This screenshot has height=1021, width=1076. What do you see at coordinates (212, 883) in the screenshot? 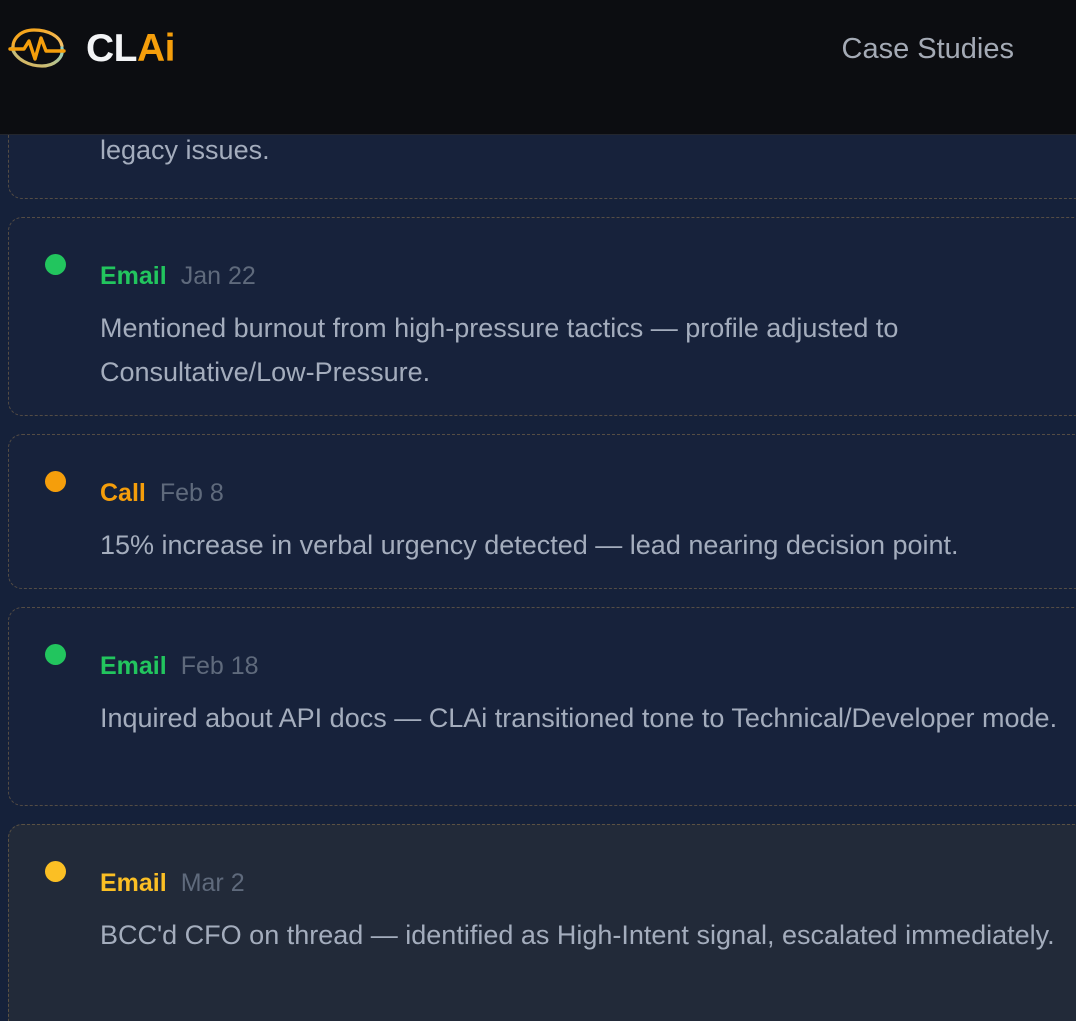
I see `timeline-card-date: Mar 2` at bounding box center [212, 883].